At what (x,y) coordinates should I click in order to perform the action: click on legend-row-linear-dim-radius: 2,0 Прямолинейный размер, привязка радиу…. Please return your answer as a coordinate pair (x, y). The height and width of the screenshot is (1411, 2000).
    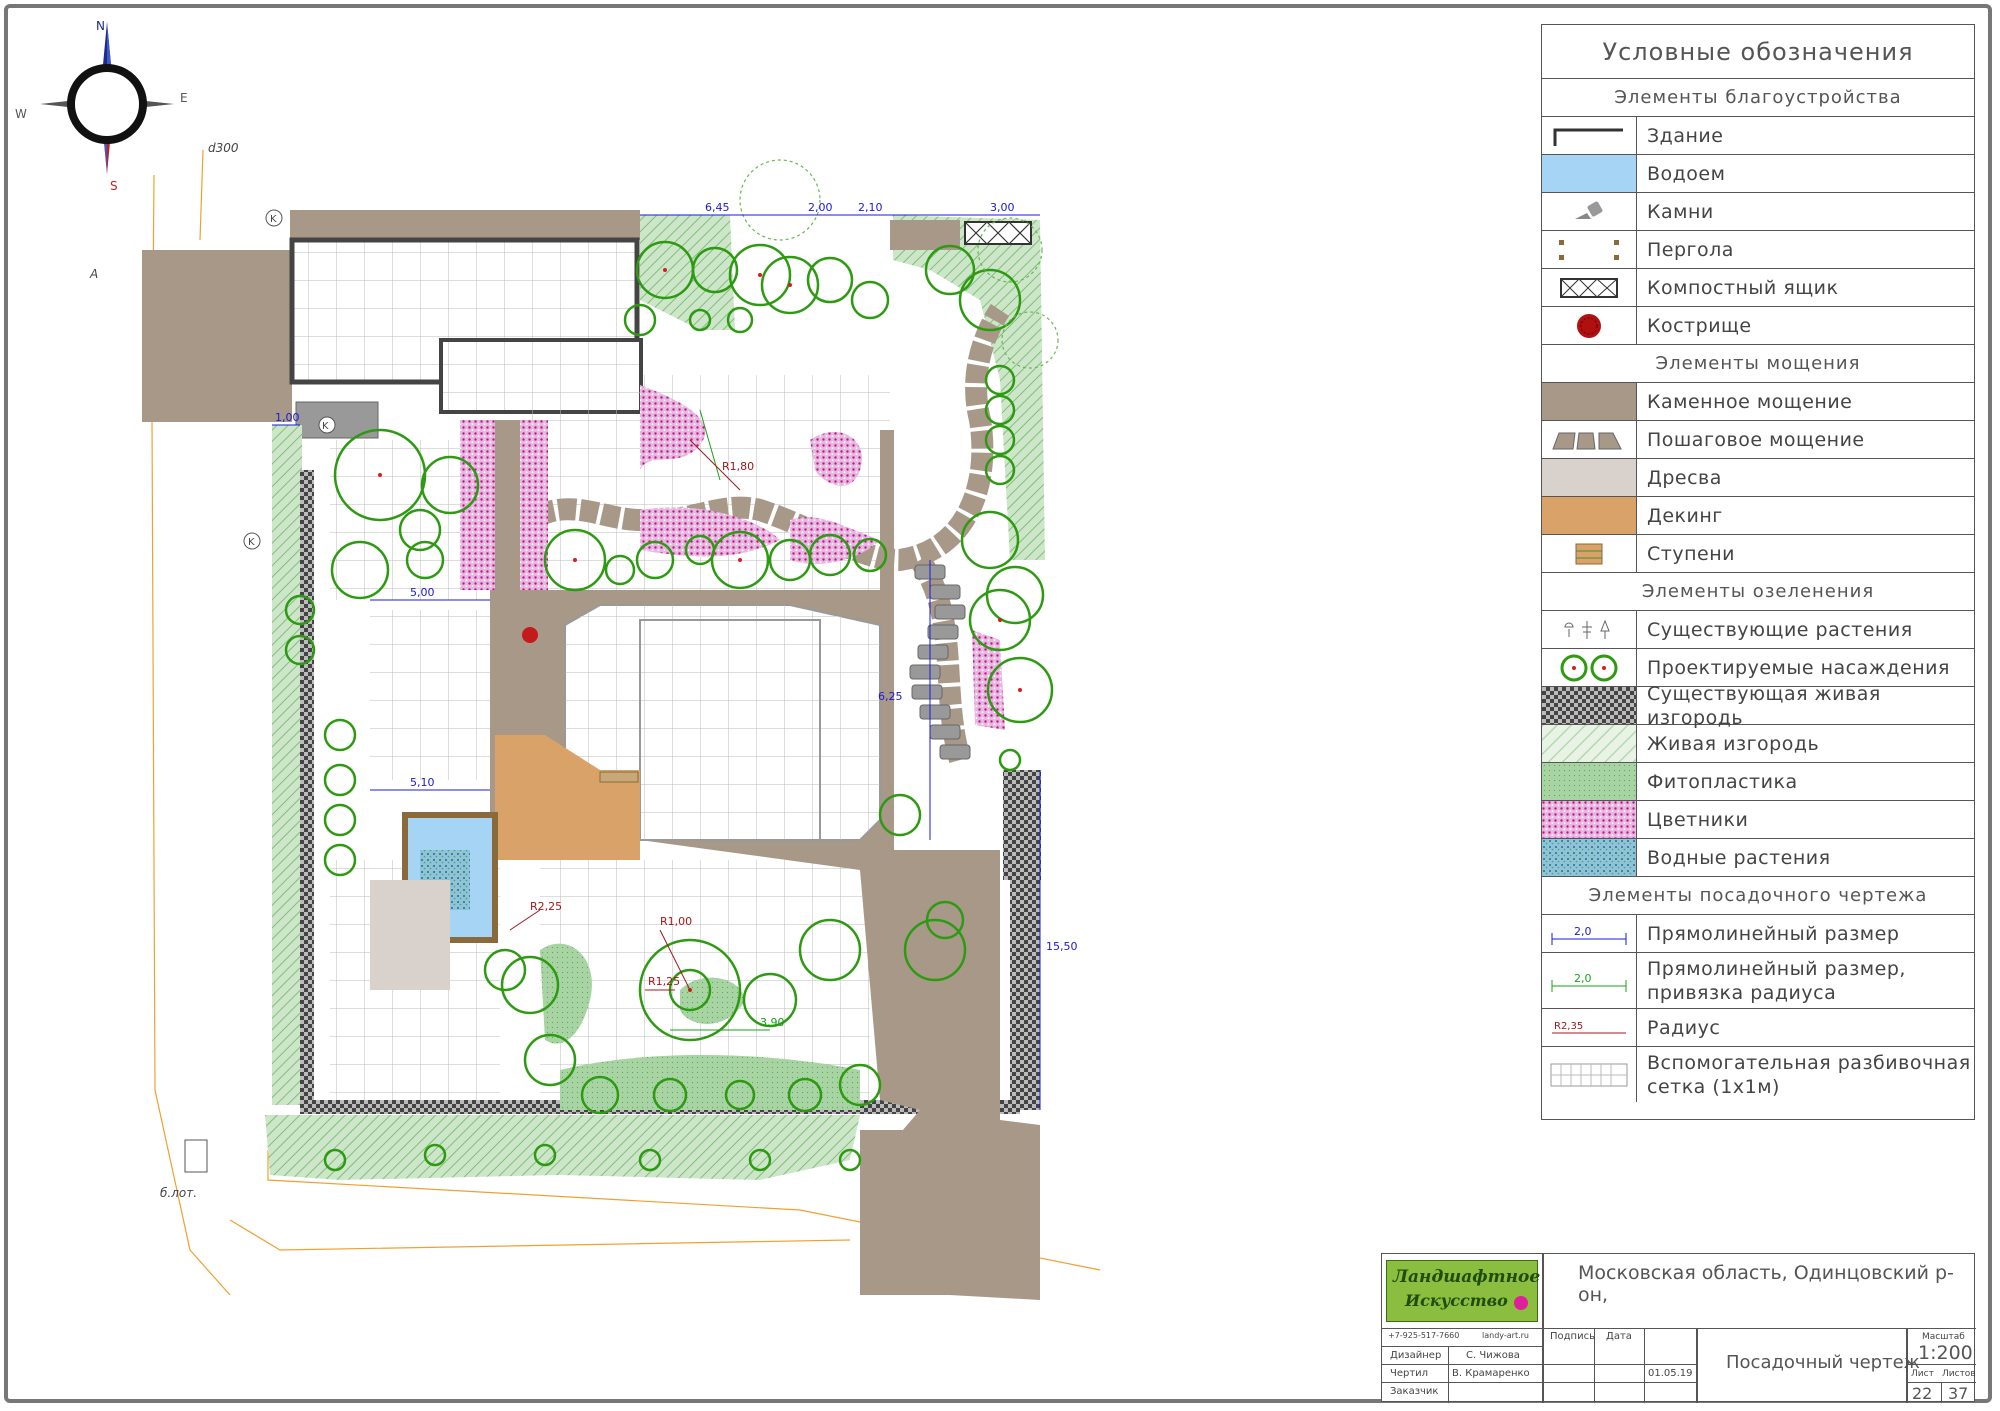
    Looking at the image, I should click on (1758, 981).